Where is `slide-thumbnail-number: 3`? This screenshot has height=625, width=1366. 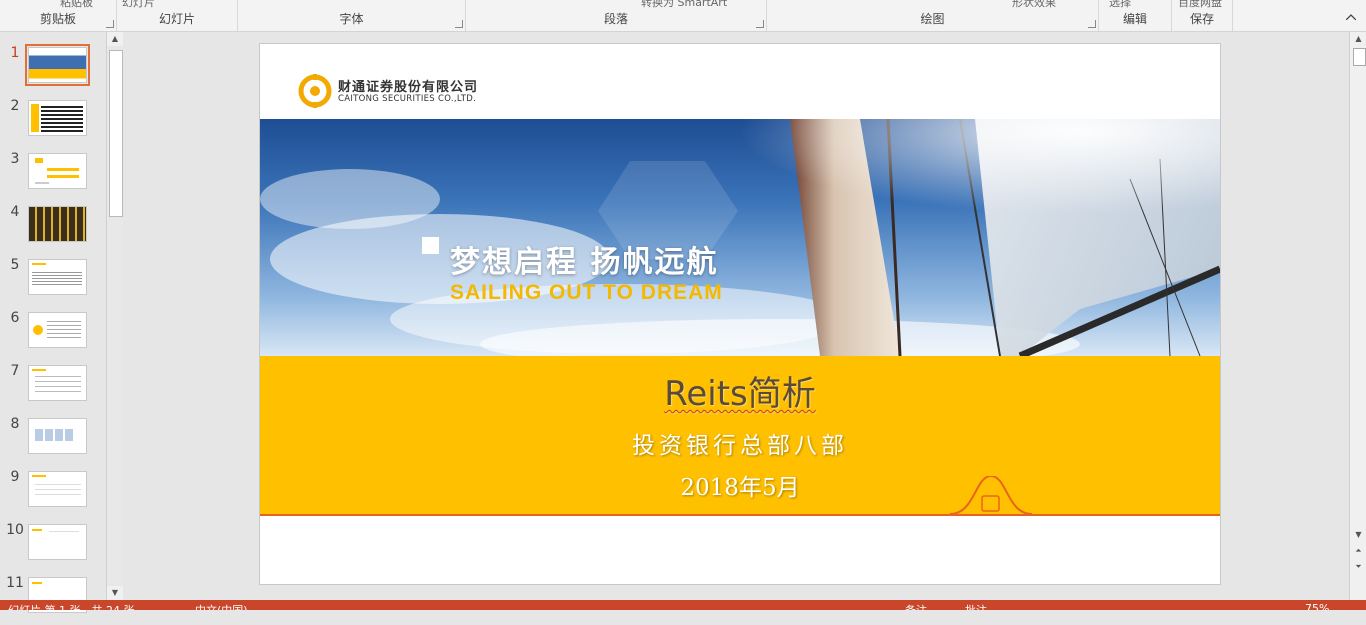 slide-thumbnail-number: 3 is located at coordinates (15, 159).